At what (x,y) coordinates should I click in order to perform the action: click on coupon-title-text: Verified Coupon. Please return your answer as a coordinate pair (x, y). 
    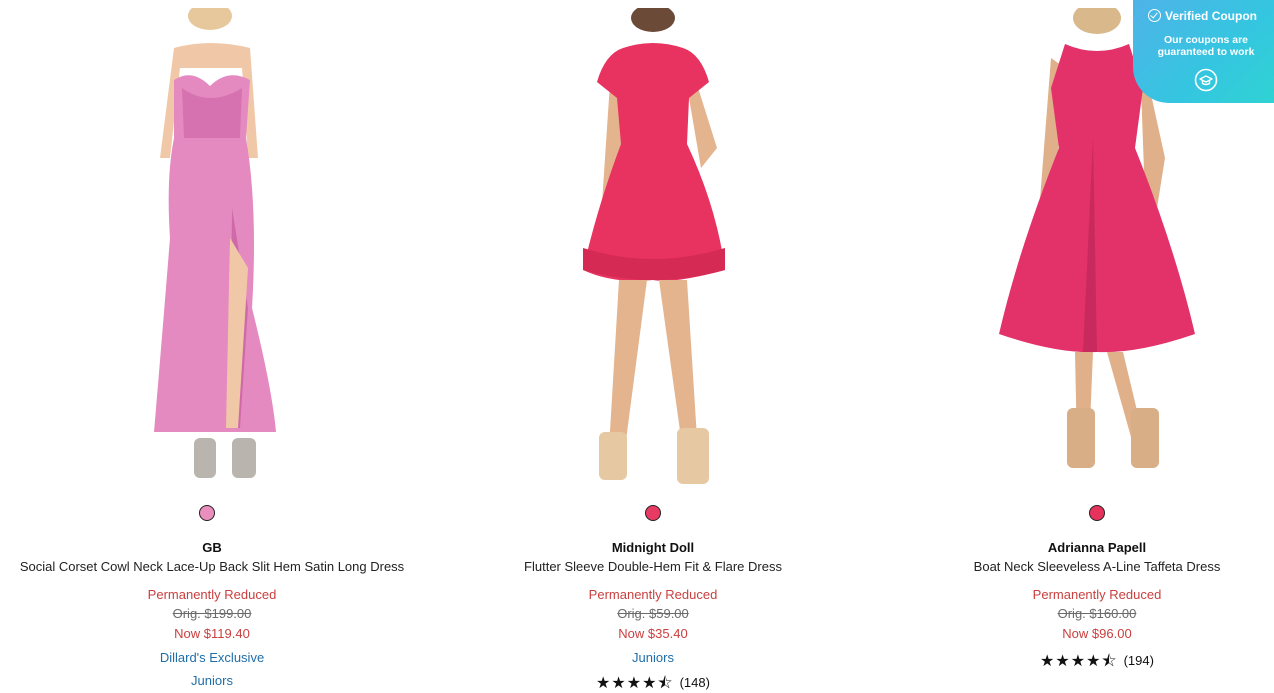
    Looking at the image, I should click on (1211, 16).